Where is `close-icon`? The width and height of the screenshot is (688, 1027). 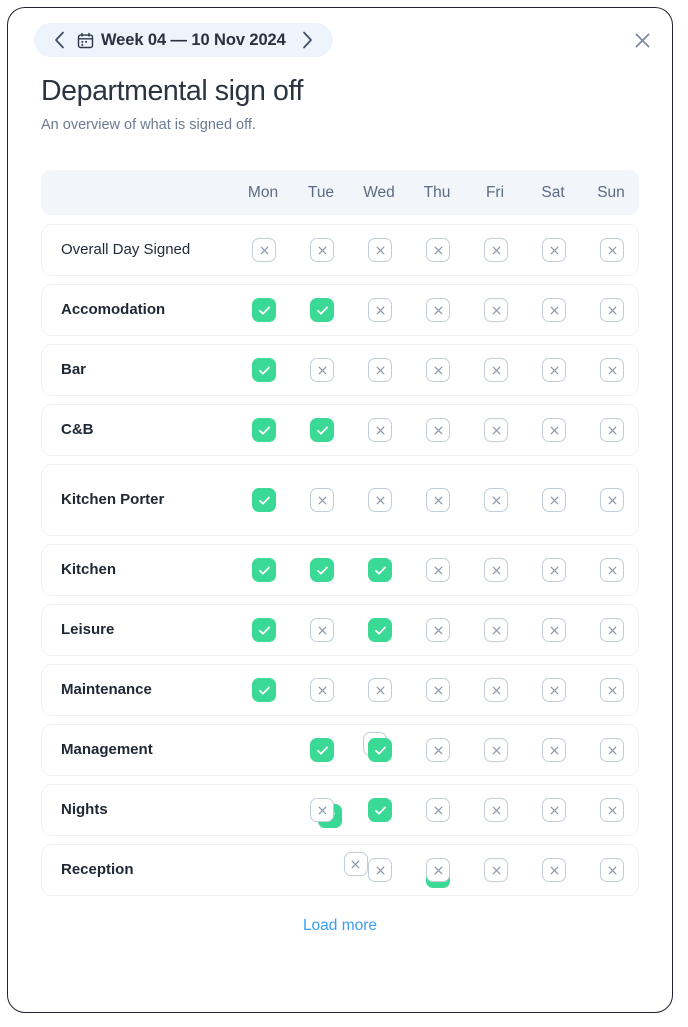 close-icon is located at coordinates (642, 40).